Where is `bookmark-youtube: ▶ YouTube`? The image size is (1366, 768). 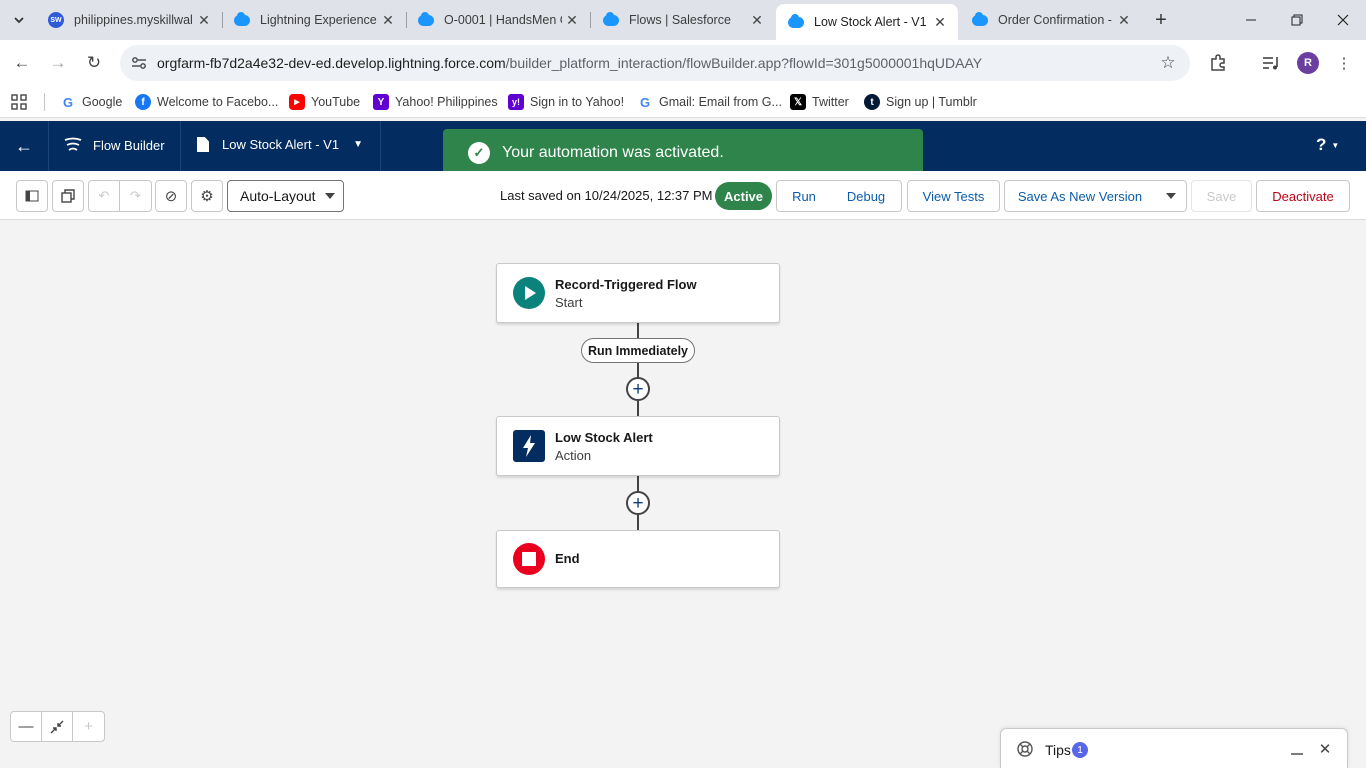 bookmark-youtube: ▶ YouTube is located at coordinates (324, 102).